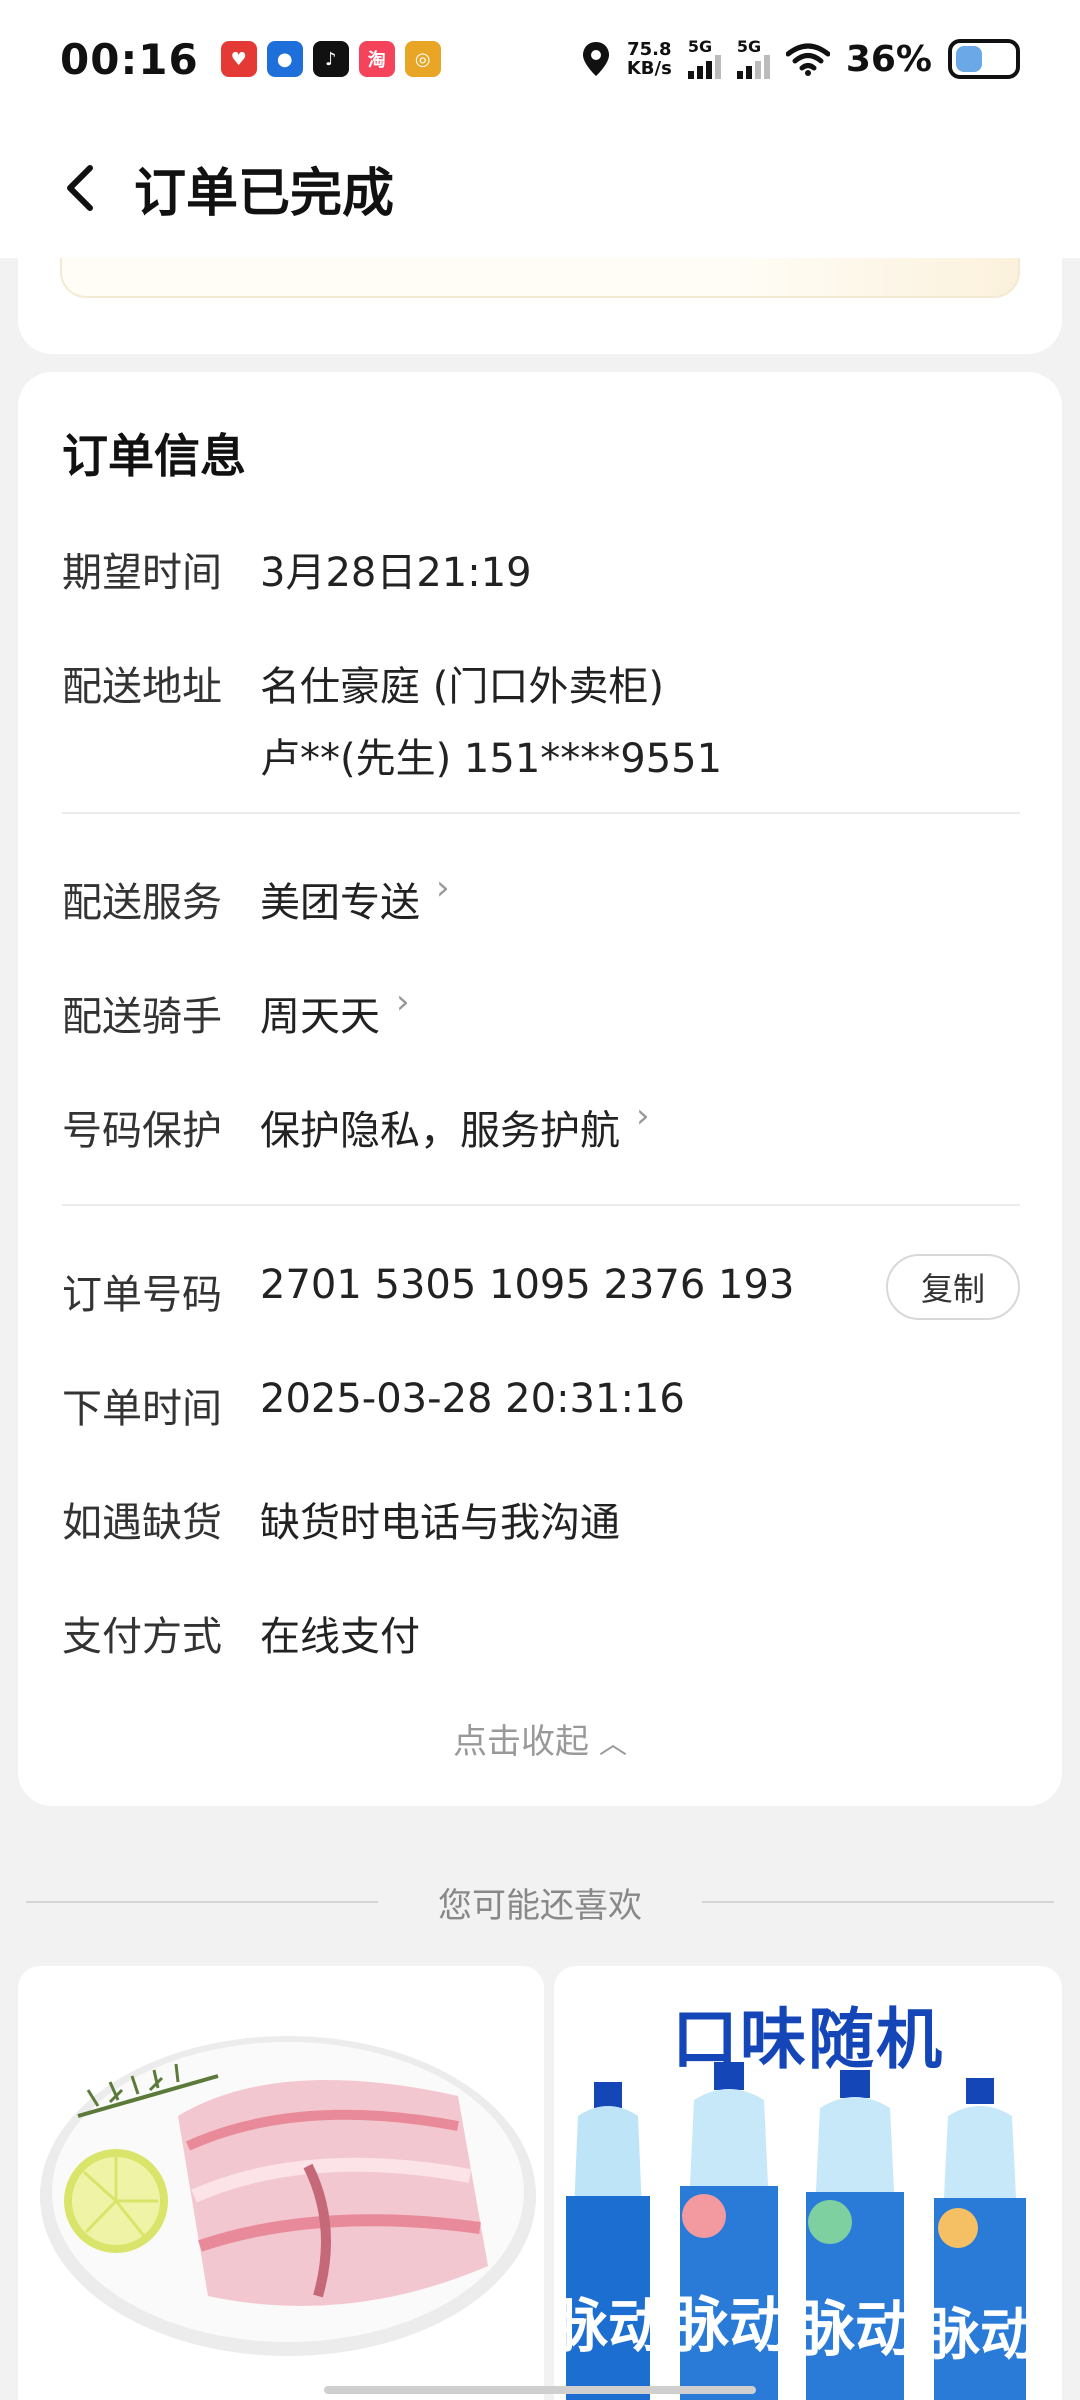 The image size is (1080, 2400). Describe the element at coordinates (491, 759) in the screenshot. I see `address-contact: 卢**(先生) 151****9551` at that location.